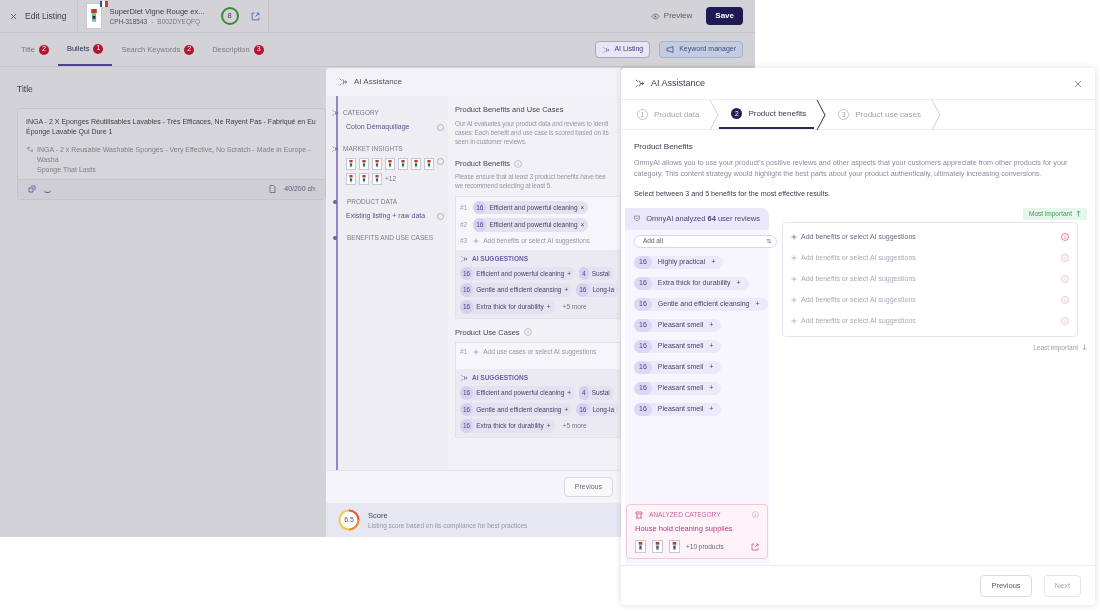 The height and width of the screenshot is (614, 1100). I want to click on sort-icon, so click(769, 241).